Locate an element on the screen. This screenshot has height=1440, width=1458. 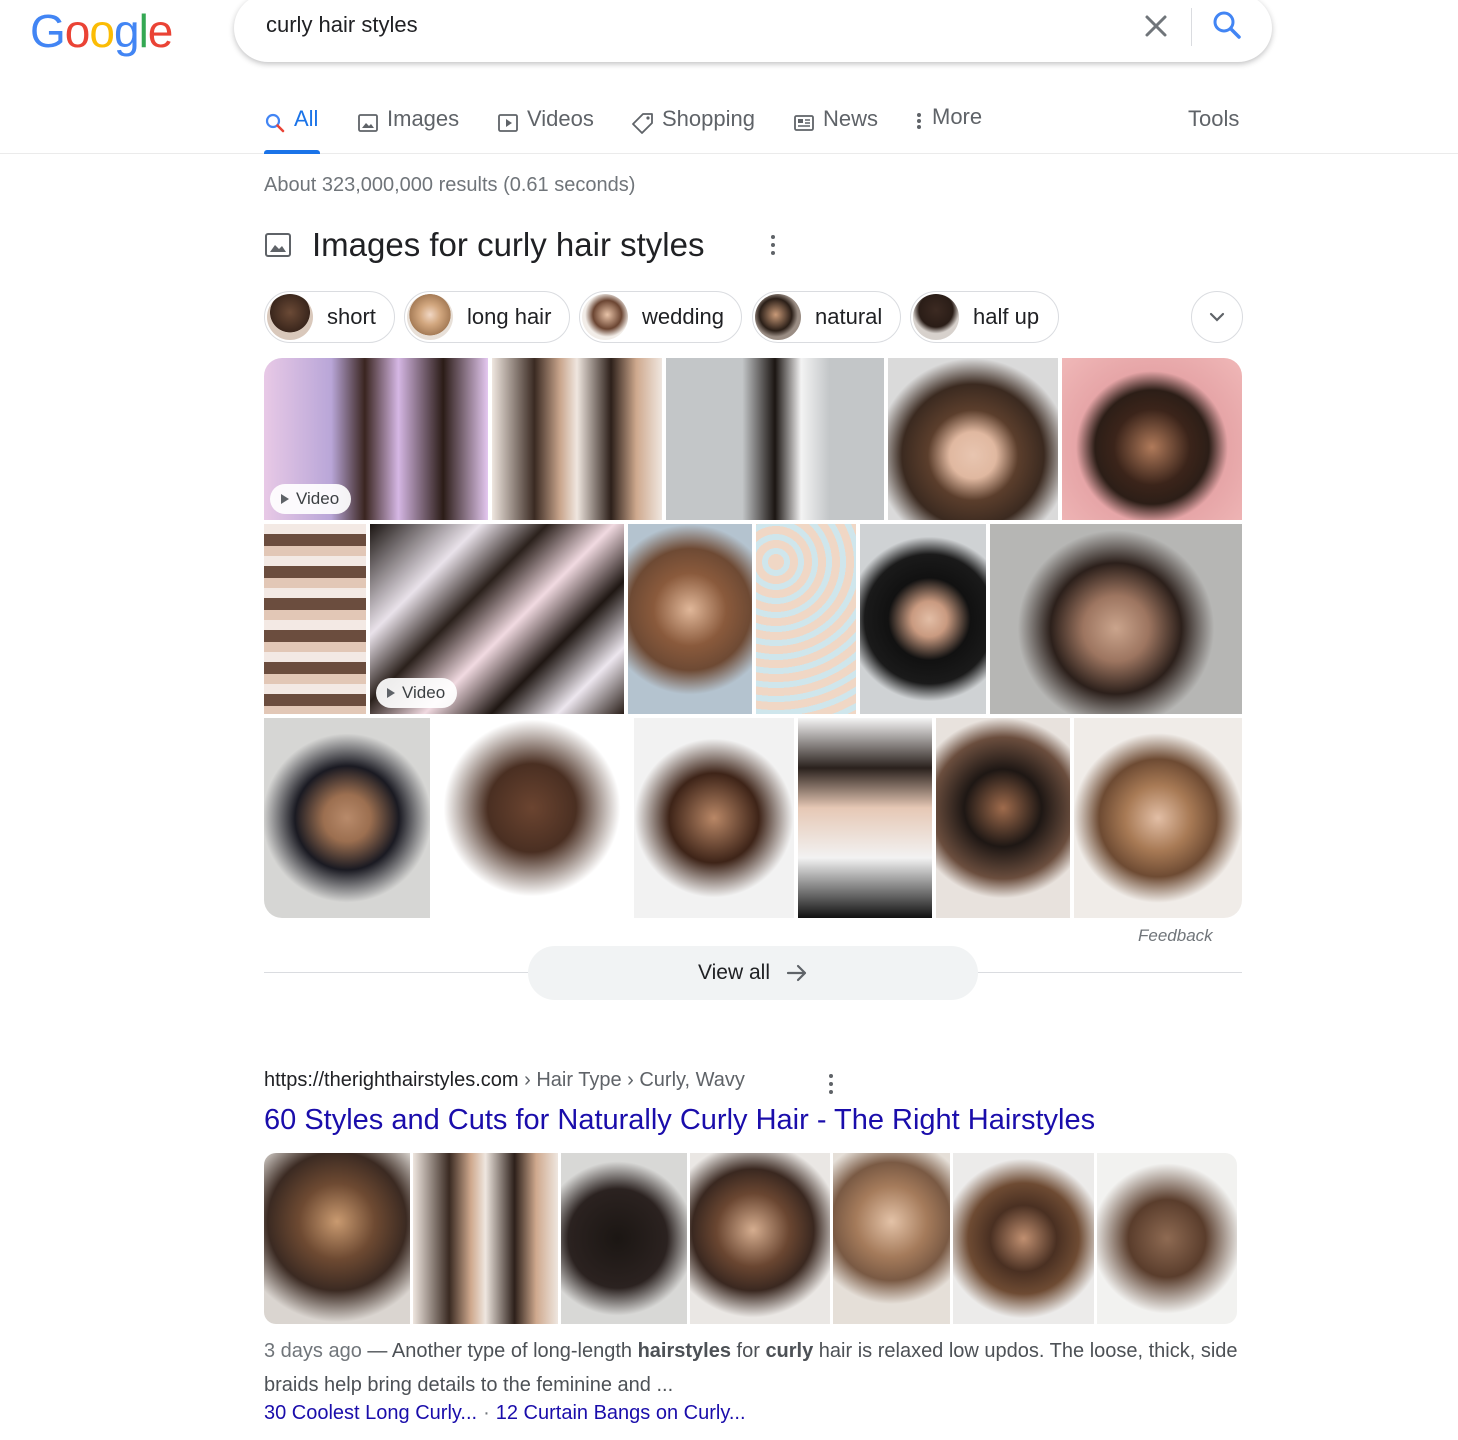
snippet-bold: hairstyles is located at coordinates (684, 1351).